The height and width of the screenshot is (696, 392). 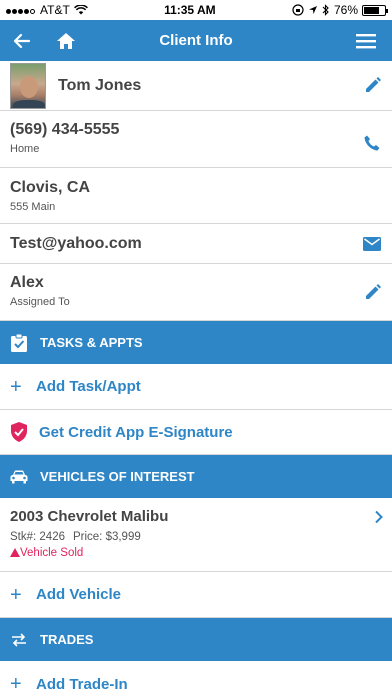 I want to click on wifi-icon, so click(x=80, y=10).